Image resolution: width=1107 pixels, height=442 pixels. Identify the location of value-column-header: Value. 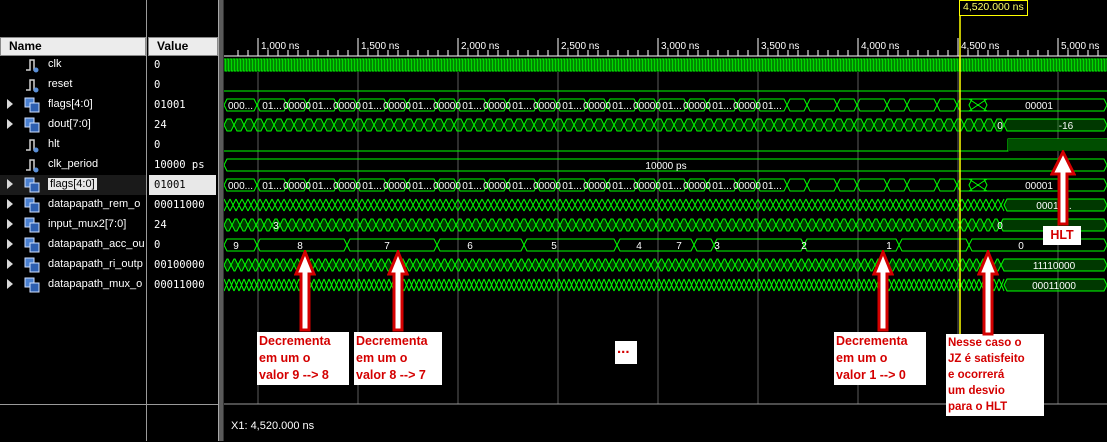
(183, 46).